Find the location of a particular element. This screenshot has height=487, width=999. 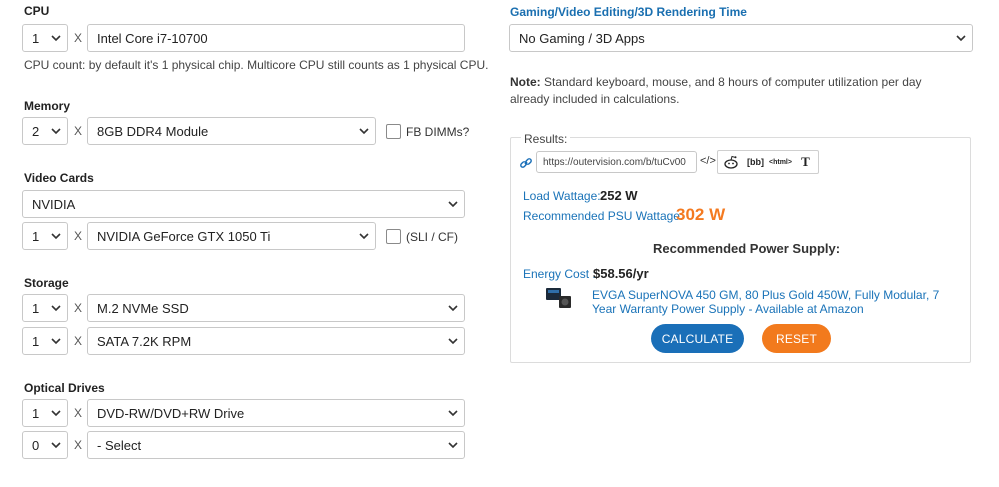

optical-1-count-value: 1 is located at coordinates (36, 413).